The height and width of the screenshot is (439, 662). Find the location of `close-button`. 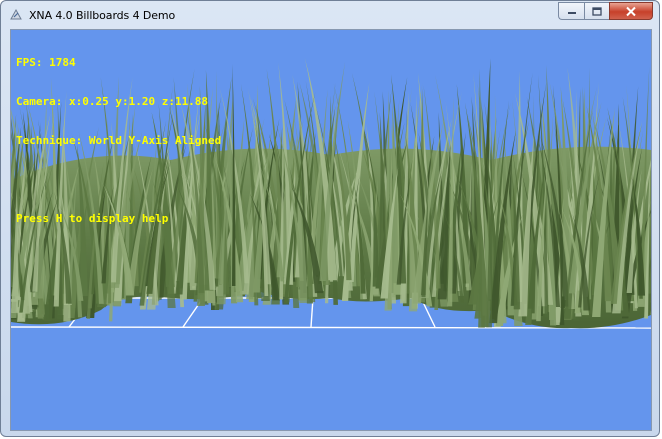

close-button is located at coordinates (631, 11).